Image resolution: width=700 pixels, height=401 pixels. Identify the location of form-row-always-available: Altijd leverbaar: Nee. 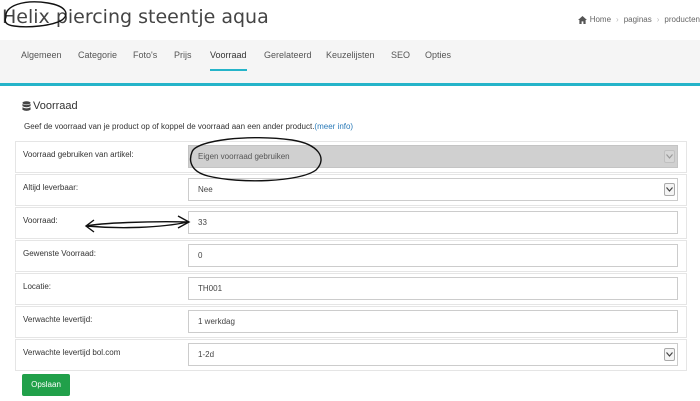
(351, 190).